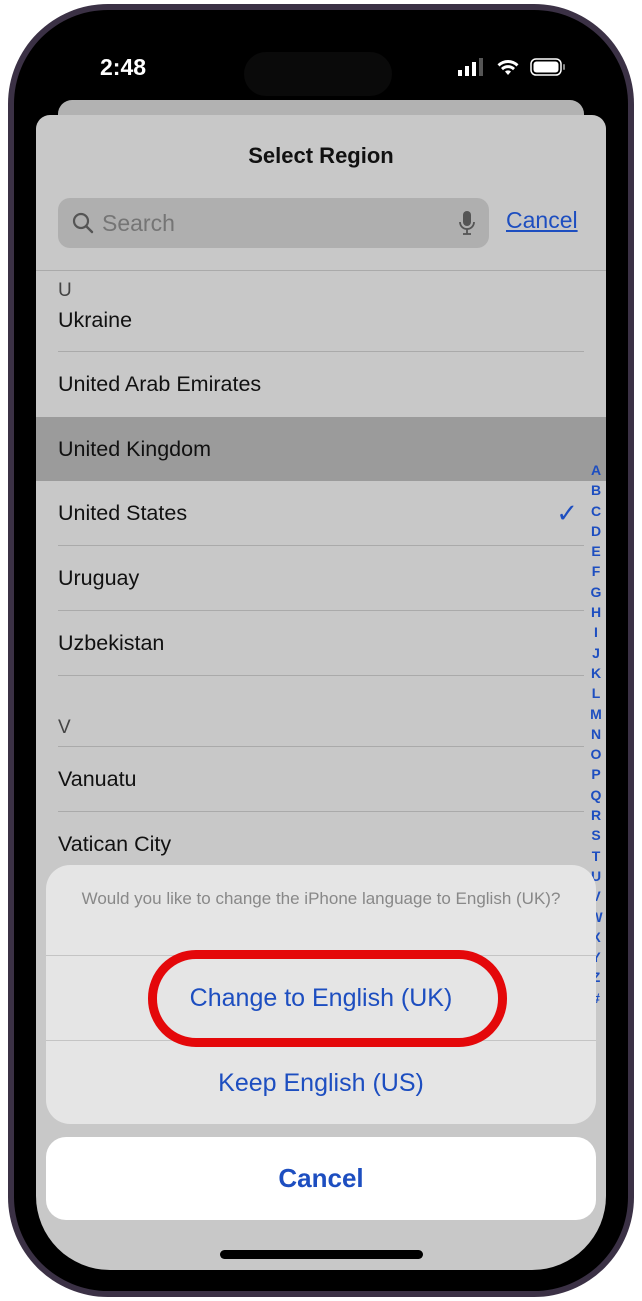  I want to click on item-label: United States, so click(123, 512).